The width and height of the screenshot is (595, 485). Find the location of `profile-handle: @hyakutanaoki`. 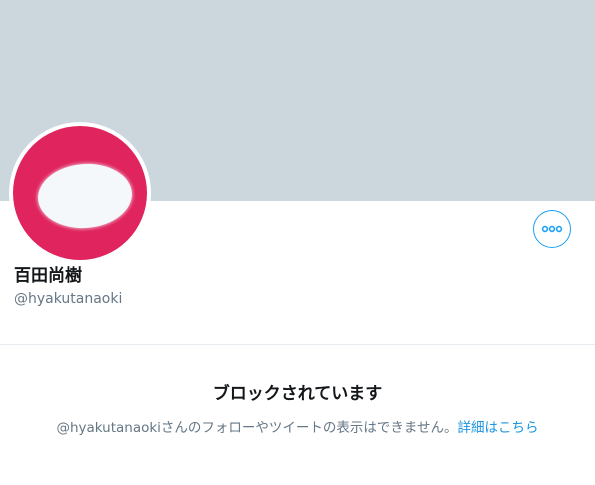

profile-handle: @hyakutanaoki is located at coordinates (68, 299).